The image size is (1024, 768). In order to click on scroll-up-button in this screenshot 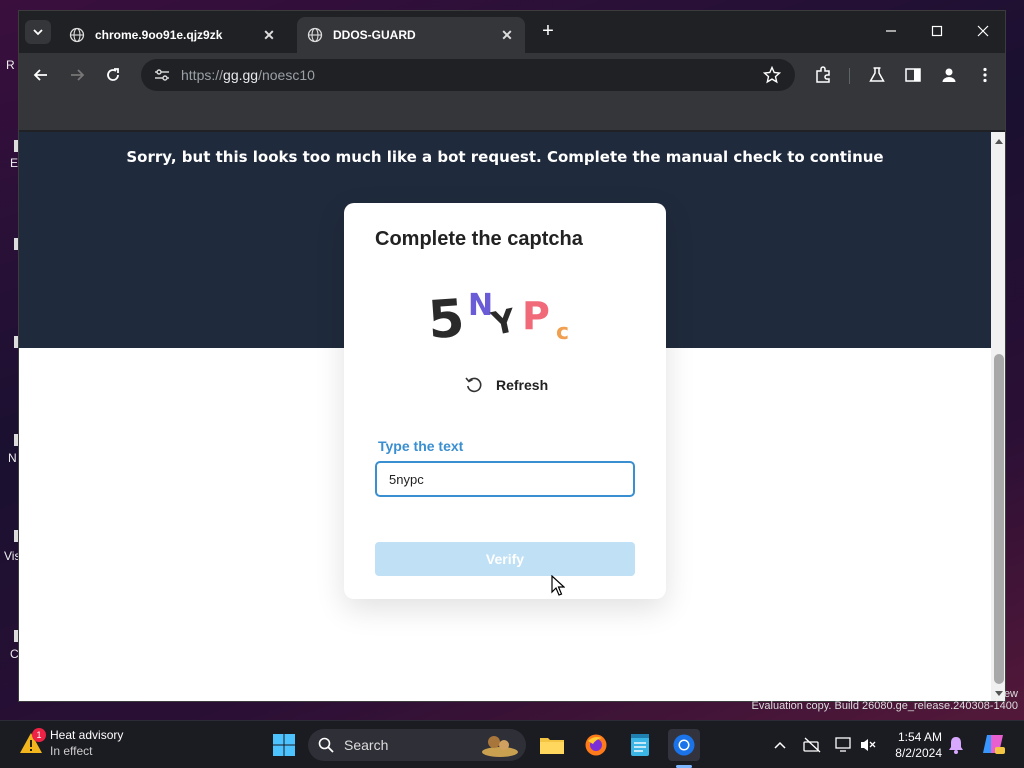, I will do `click(998, 141)`.